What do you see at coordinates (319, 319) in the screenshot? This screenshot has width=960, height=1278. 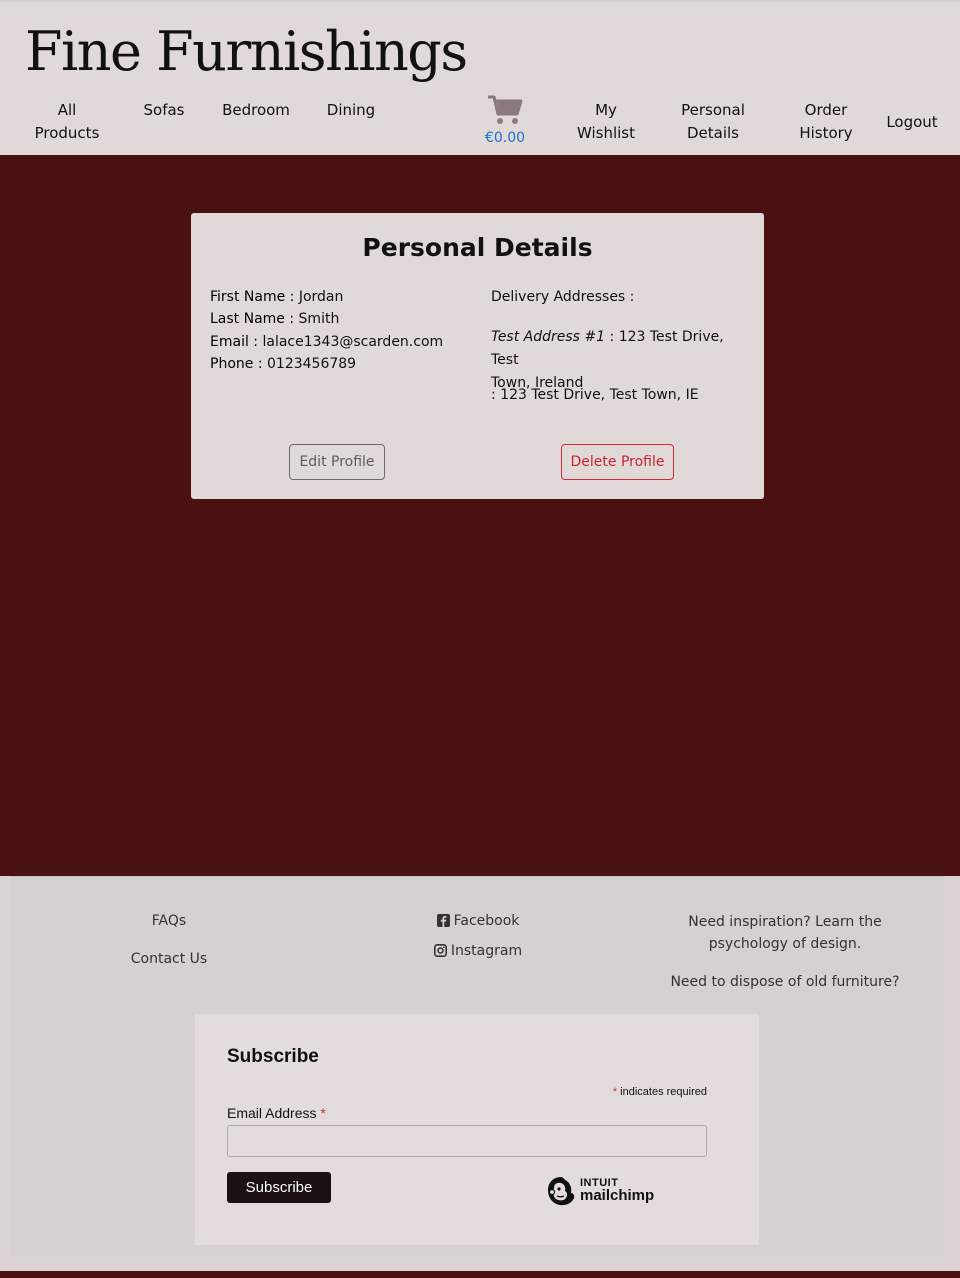 I see `last-name-value: Smith` at bounding box center [319, 319].